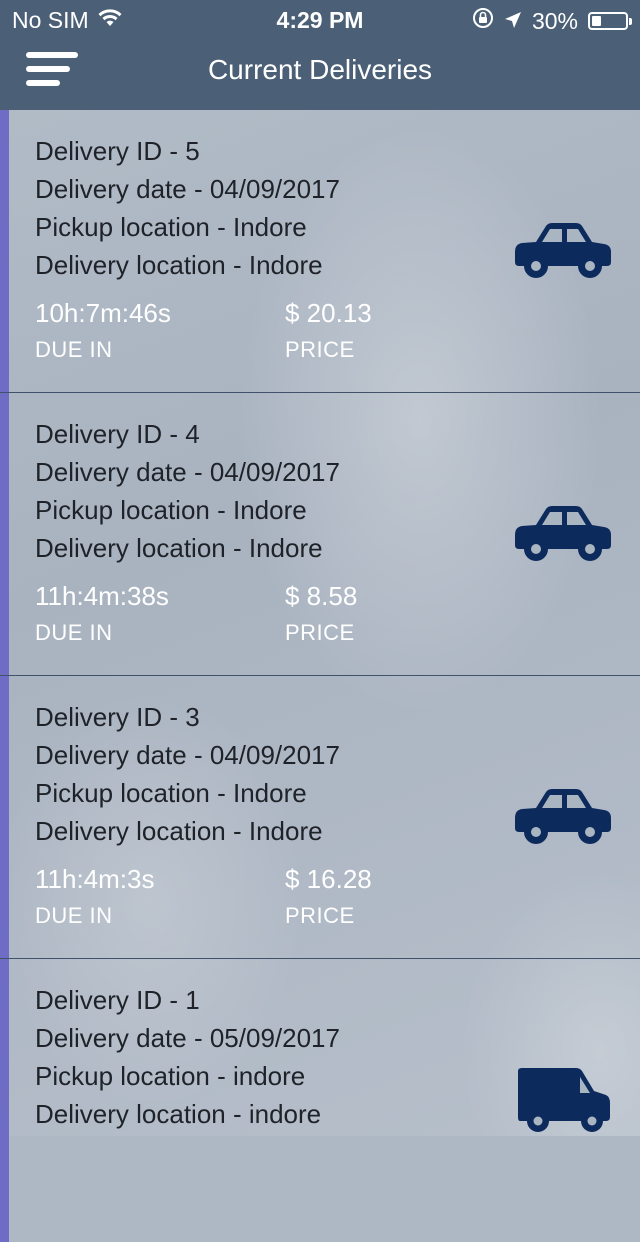 This screenshot has width=640, height=1242. I want to click on due-in-value: 11h:4m:38s, so click(102, 596).